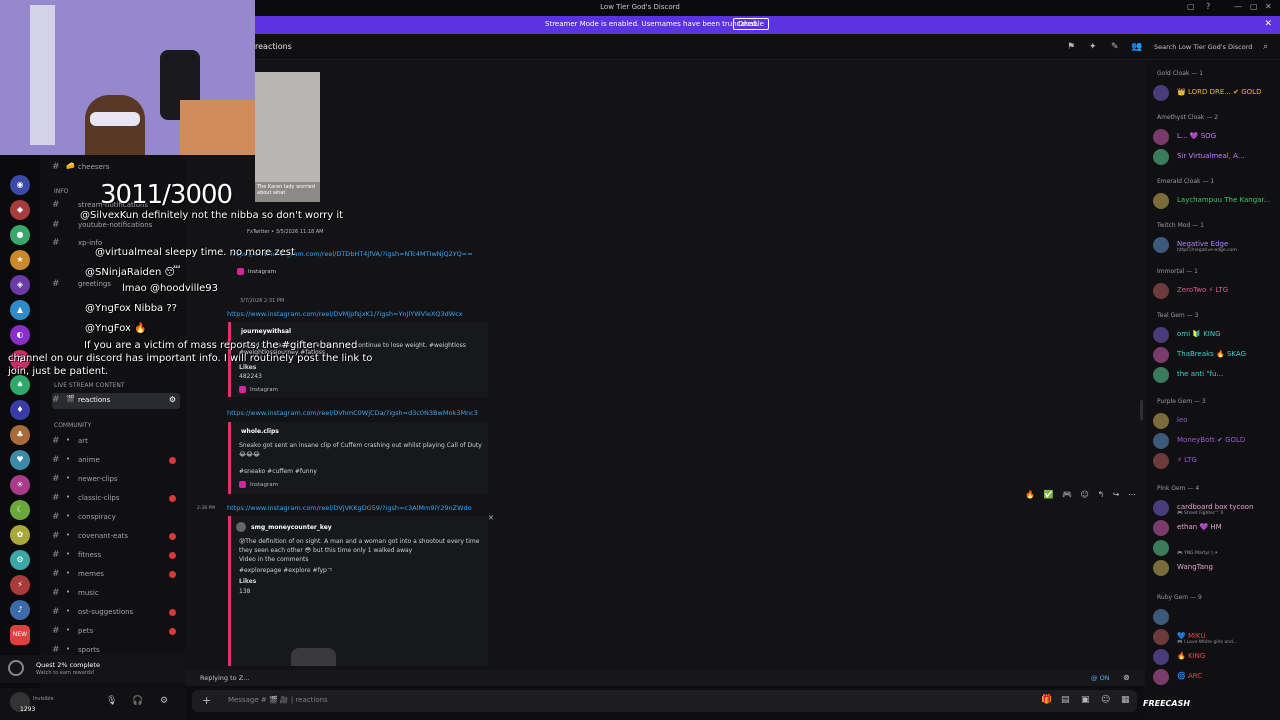 Image resolution: width=1280 pixels, height=720 pixels. What do you see at coordinates (1067, 494) in the screenshot?
I see `reaction-icon: 🎮` at bounding box center [1067, 494].